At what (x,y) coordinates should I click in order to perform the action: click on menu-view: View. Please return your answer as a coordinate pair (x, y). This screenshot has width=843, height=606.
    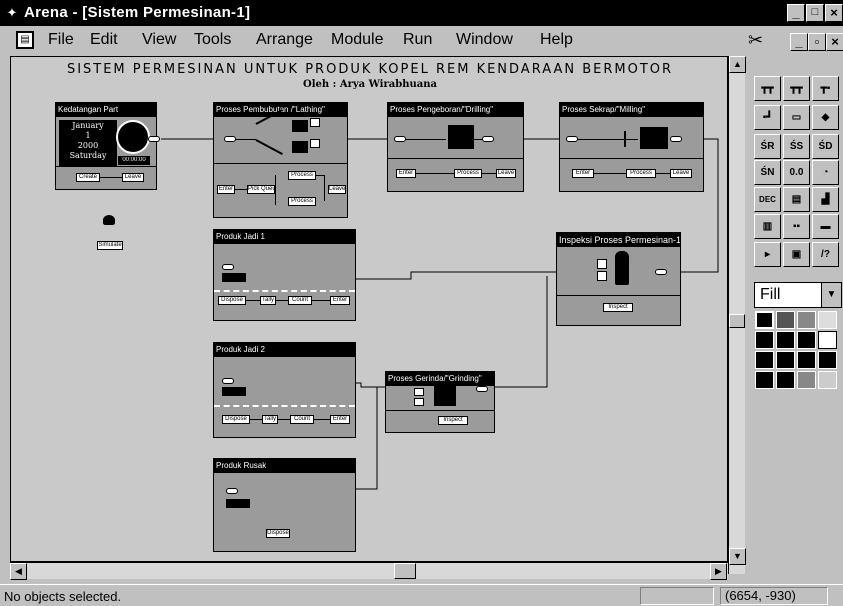
    Looking at the image, I should click on (159, 40).